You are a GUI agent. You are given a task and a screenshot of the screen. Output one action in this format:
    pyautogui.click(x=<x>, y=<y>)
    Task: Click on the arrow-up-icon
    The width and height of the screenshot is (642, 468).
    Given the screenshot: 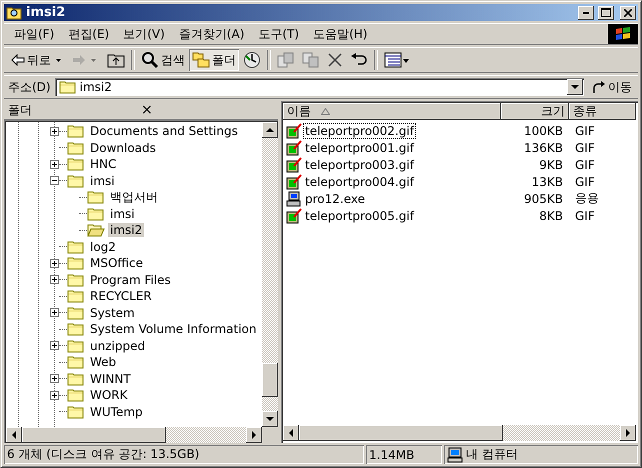 What is the action you would take?
    pyautogui.click(x=270, y=130)
    